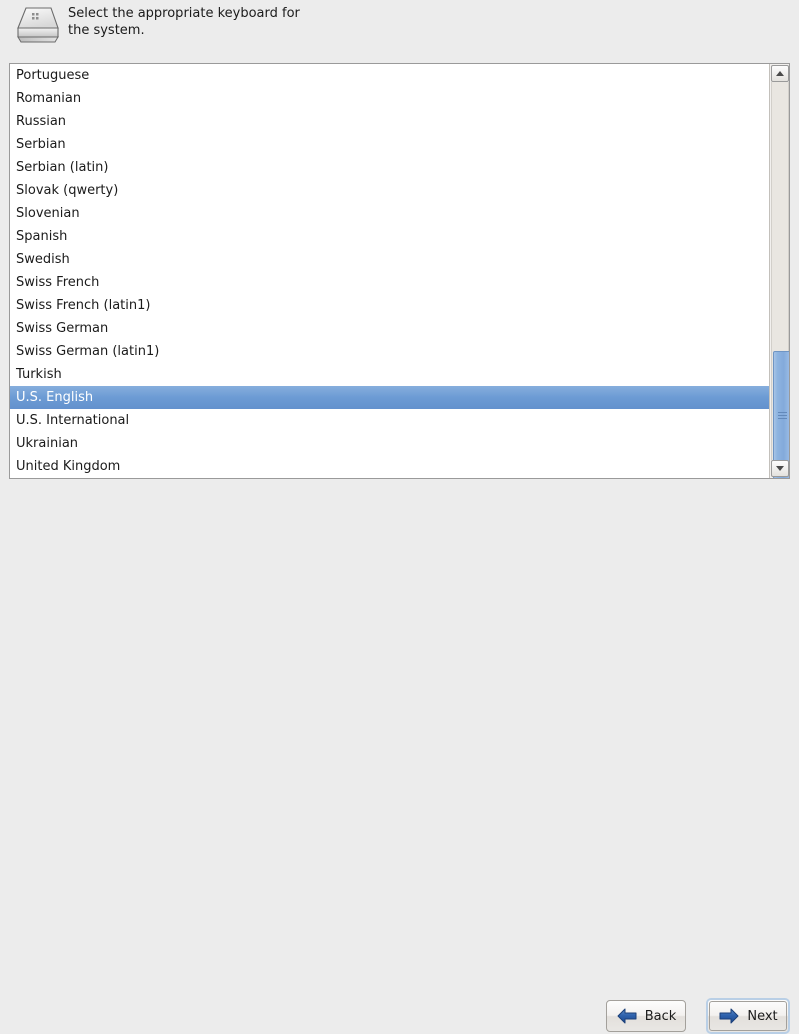 The image size is (799, 1034). What do you see at coordinates (389, 190) in the screenshot?
I see `list-item: Slovak (qwerty)` at bounding box center [389, 190].